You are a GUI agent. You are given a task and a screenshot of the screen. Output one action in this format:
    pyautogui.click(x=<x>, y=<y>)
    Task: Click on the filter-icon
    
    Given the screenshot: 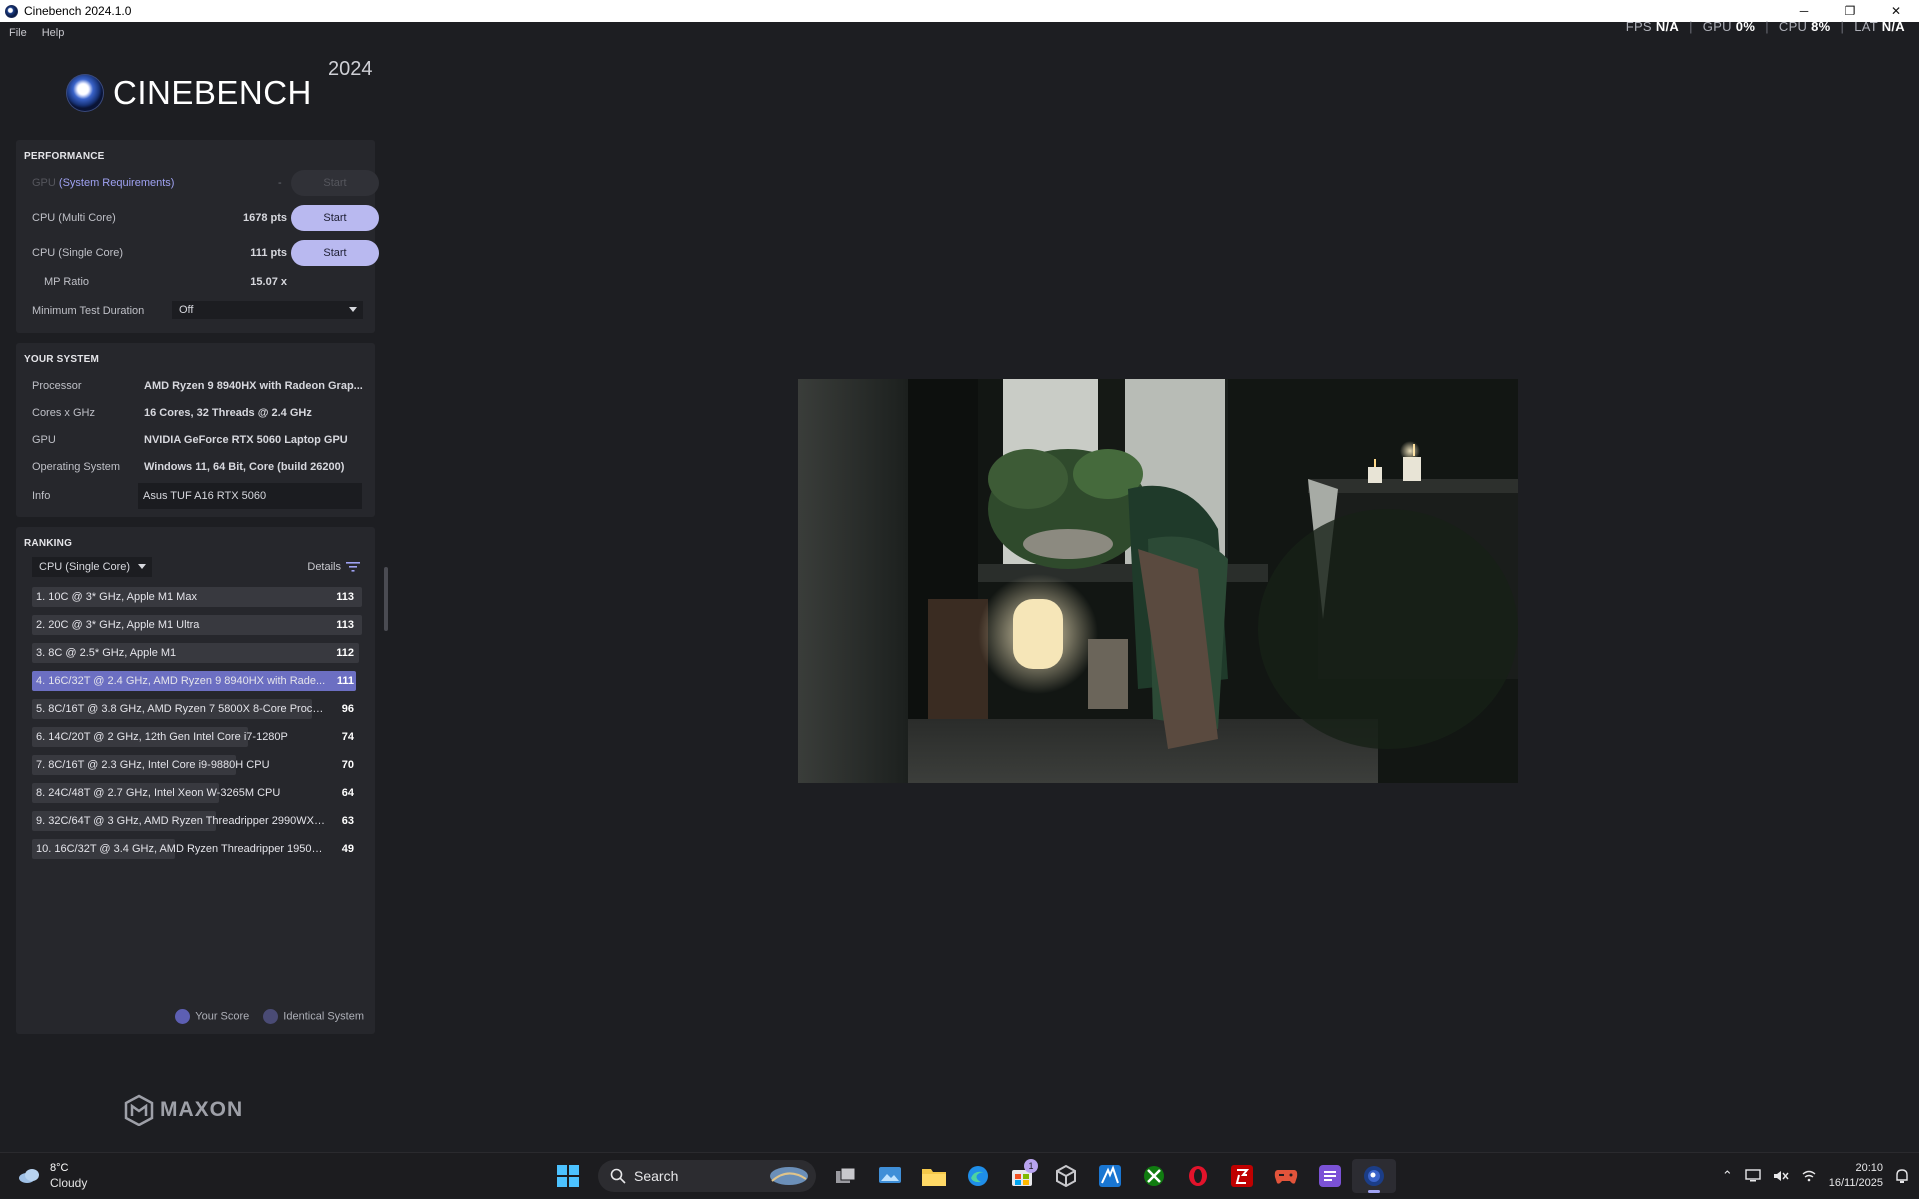 What is the action you would take?
    pyautogui.click(x=353, y=567)
    